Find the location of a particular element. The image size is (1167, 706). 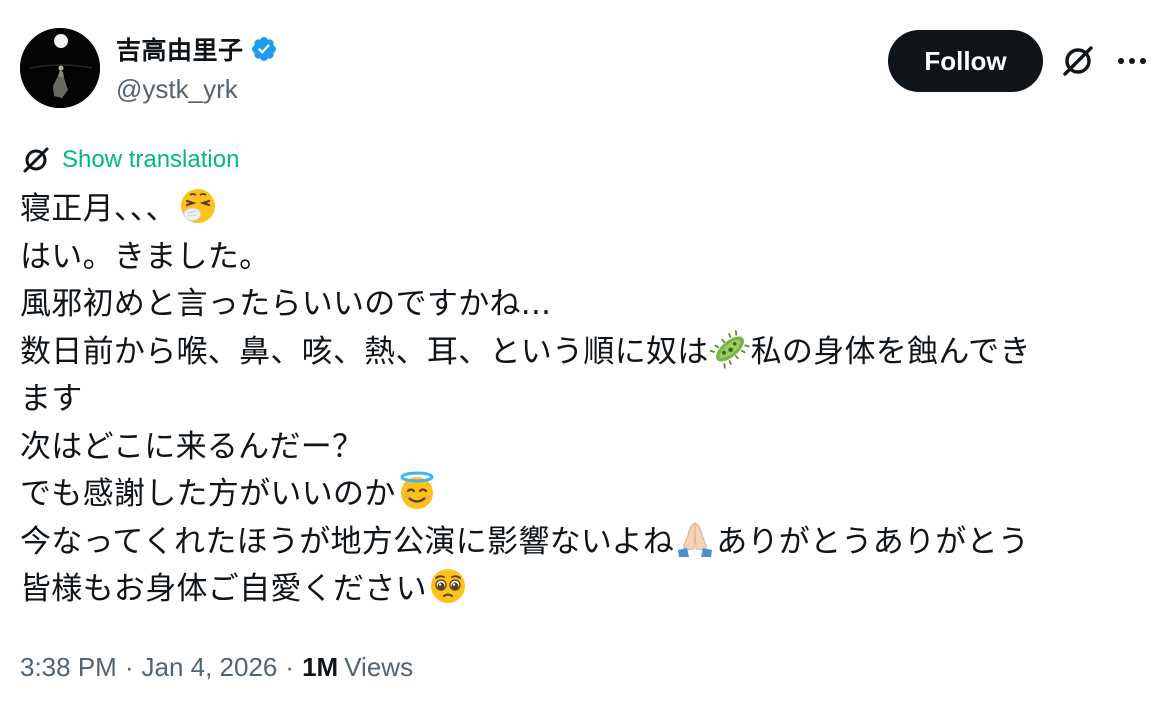

tweet-line: 皆様もお身体ご自愛ください is located at coordinates (582, 590).